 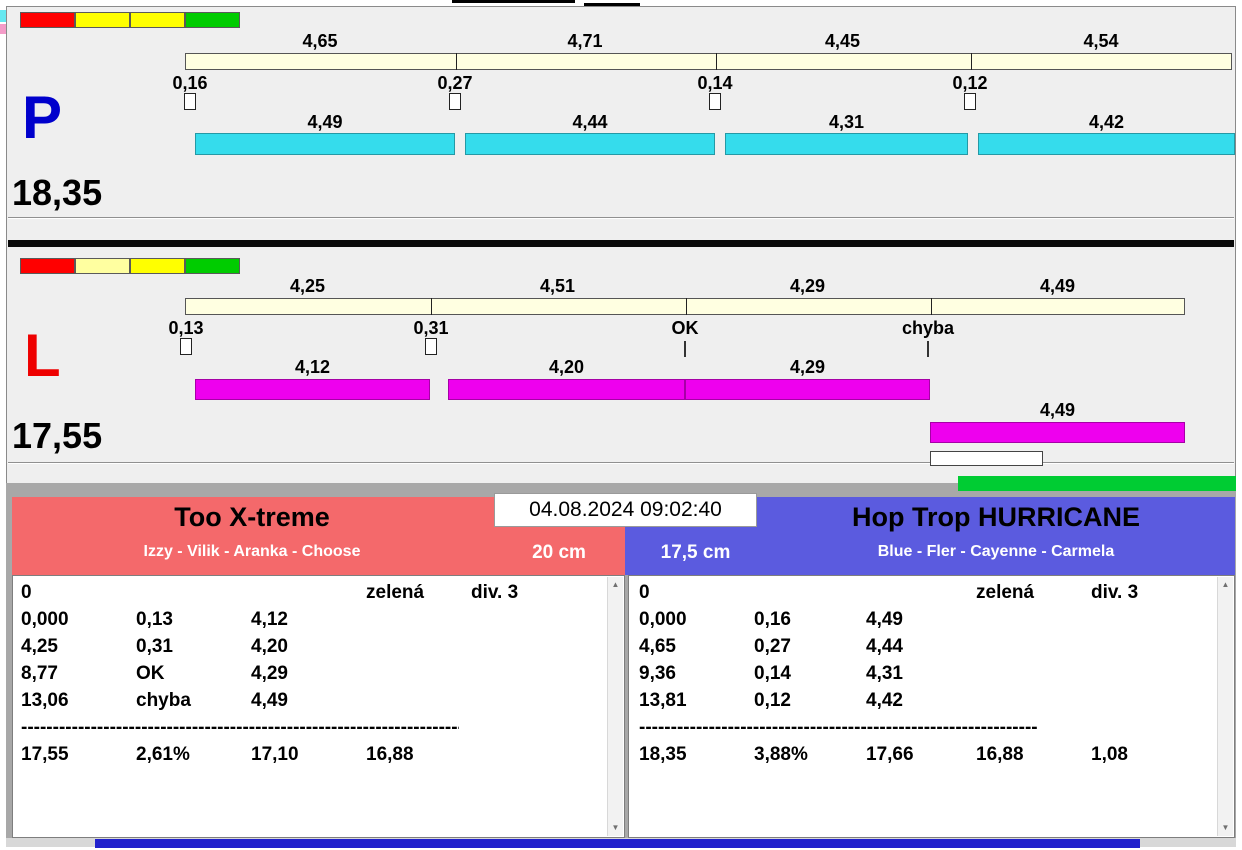 I want to click on table-cell: 16,88, so click(x=390, y=754).